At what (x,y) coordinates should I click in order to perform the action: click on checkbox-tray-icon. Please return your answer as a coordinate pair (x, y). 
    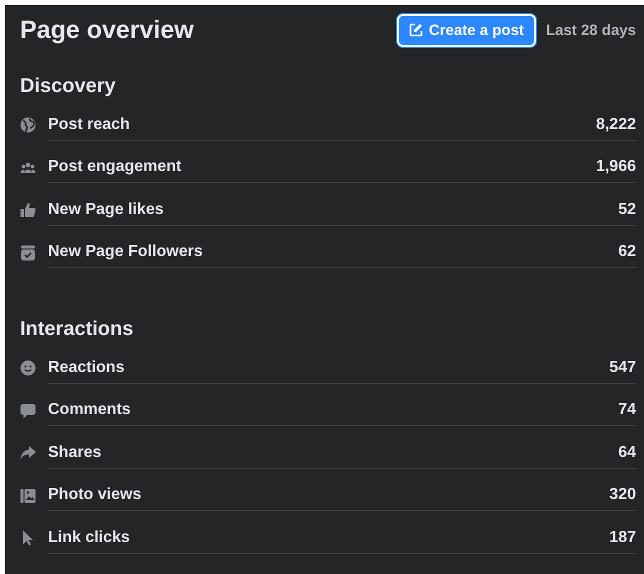
    Looking at the image, I should click on (28, 252).